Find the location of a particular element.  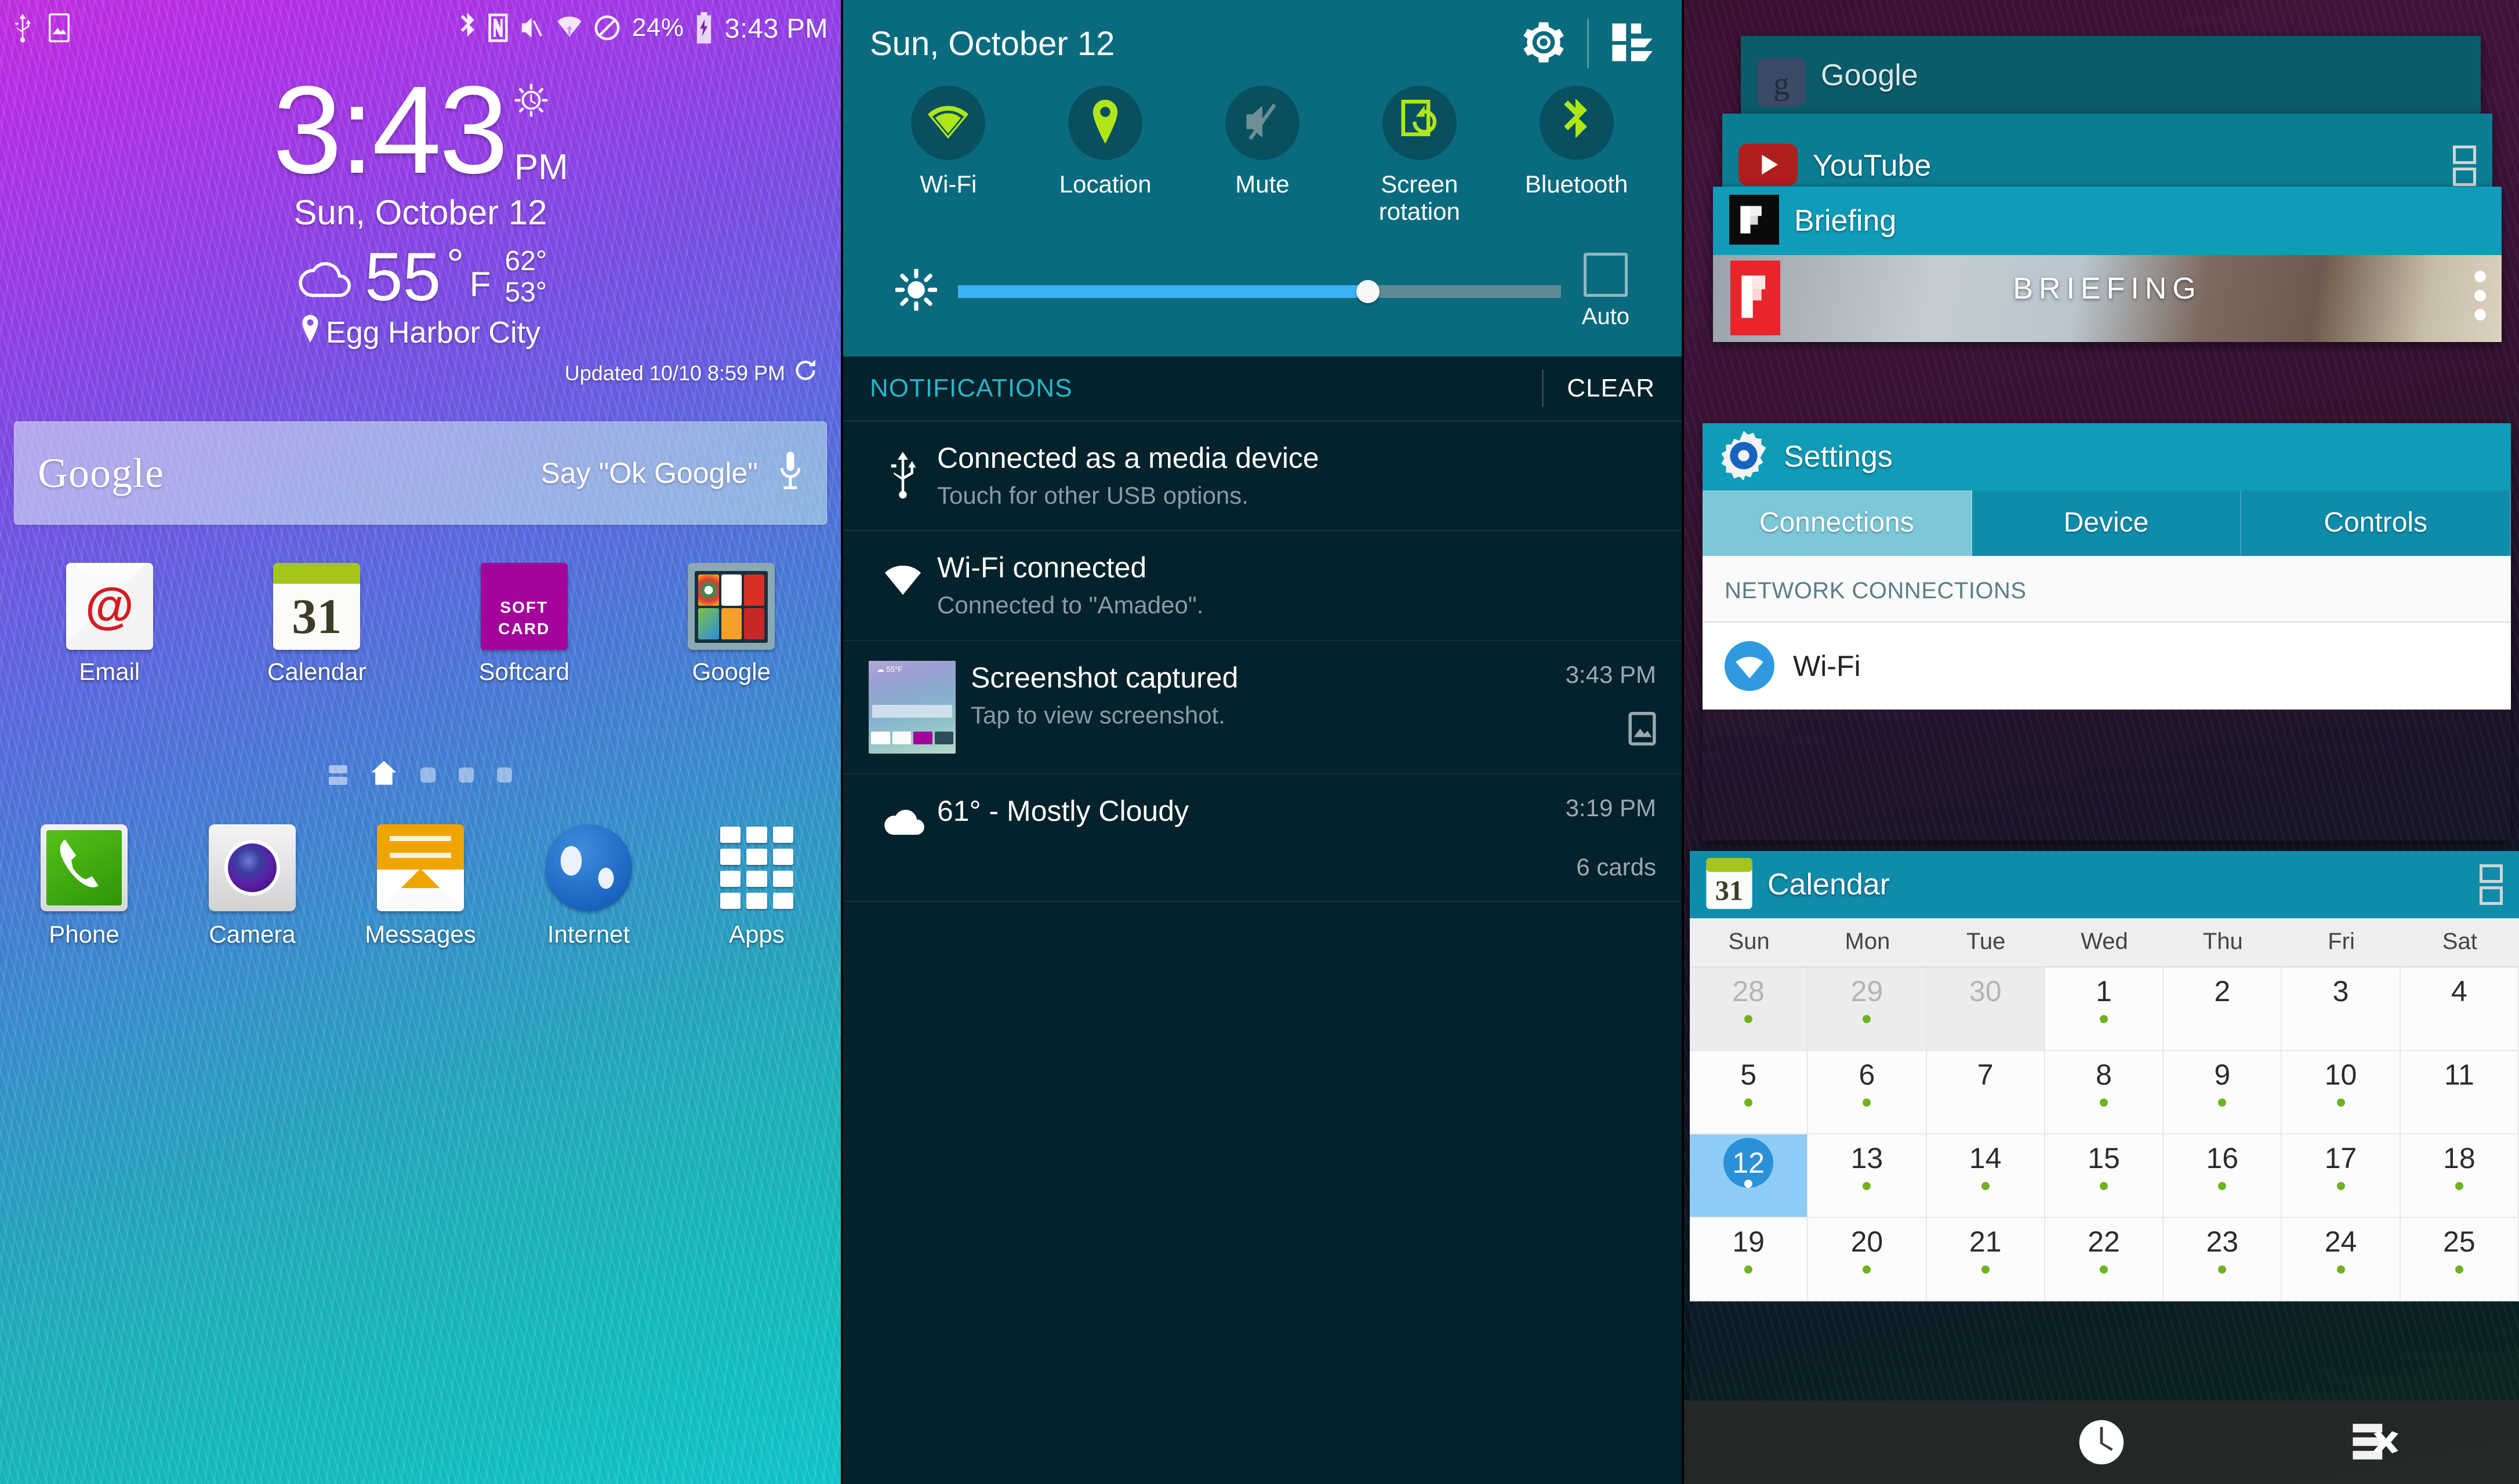

toggle-mute: Mute is located at coordinates (1262, 156).